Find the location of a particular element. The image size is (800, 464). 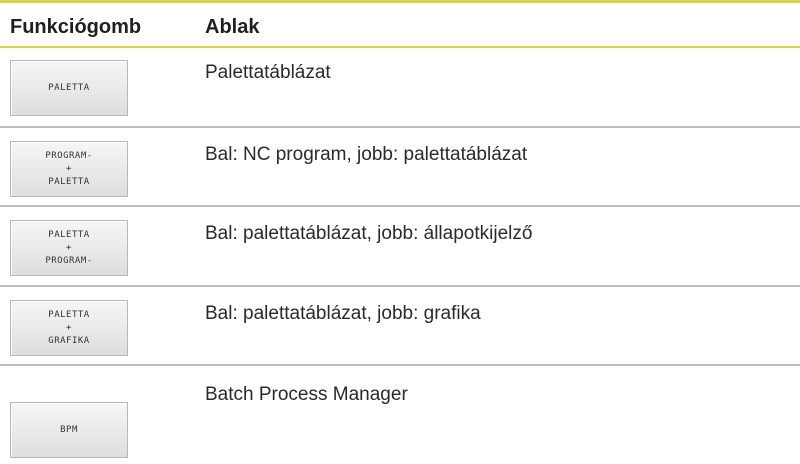

softkey-label: GRAFIKA is located at coordinates (69, 340).